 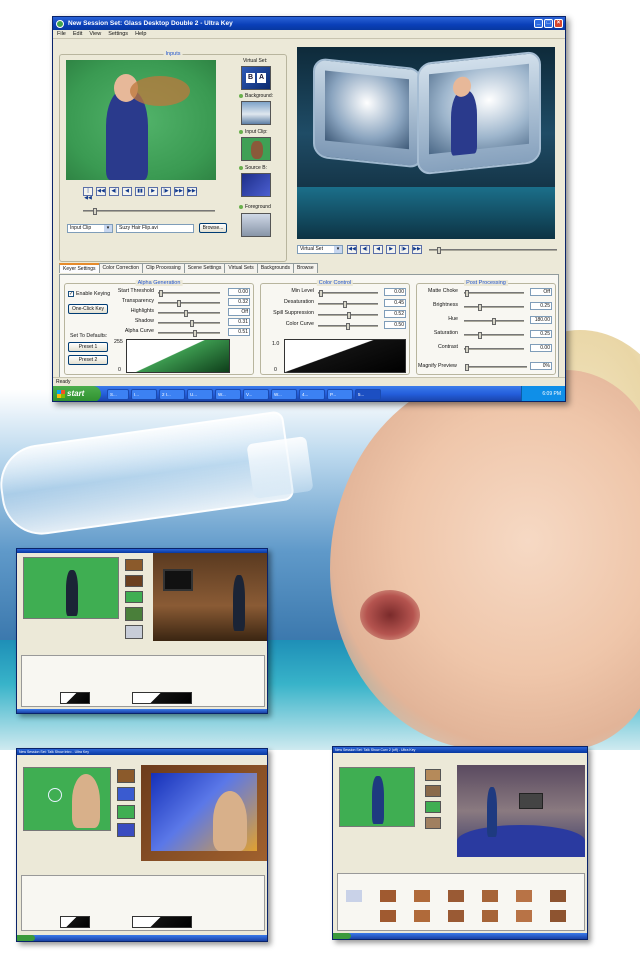 What do you see at coordinates (239, 292) in the screenshot?
I see `start-threshold-value: 0.00` at bounding box center [239, 292].